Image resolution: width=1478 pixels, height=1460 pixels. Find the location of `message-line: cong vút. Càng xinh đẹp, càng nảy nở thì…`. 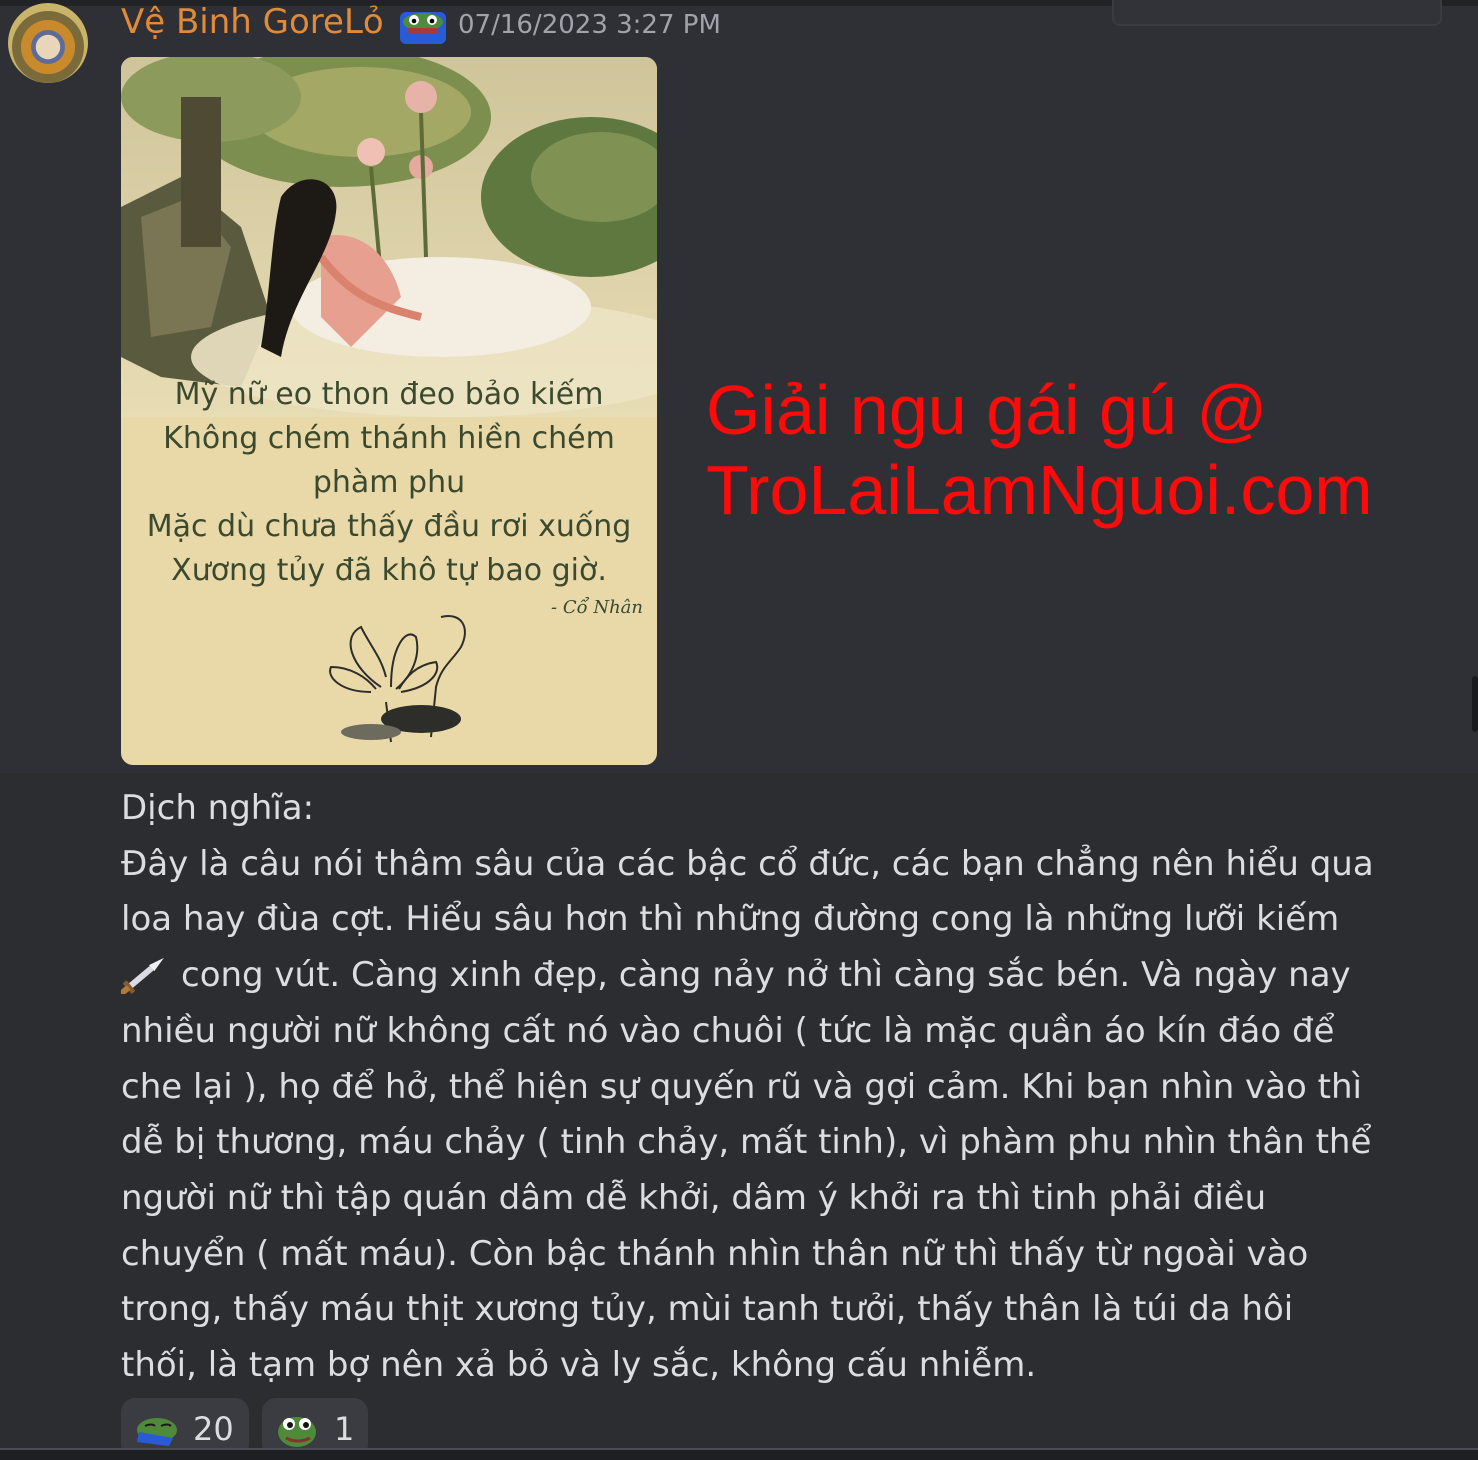

message-line: cong vút. Càng xinh đẹp, càng nảy nở thì… is located at coordinates (751, 976).